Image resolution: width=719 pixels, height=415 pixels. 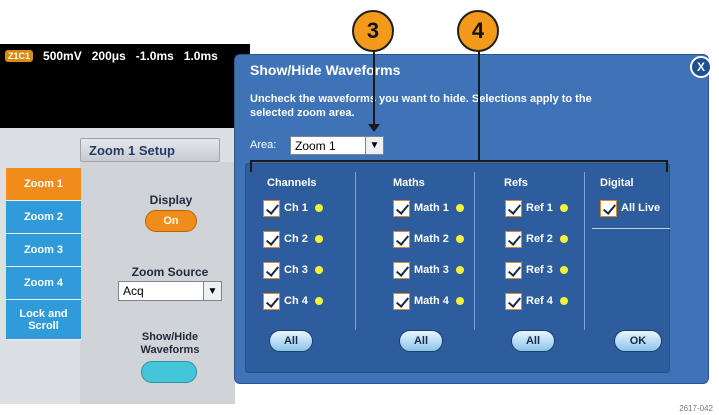 What do you see at coordinates (536, 301) in the screenshot?
I see `checkbox-ref4: Ref 4` at bounding box center [536, 301].